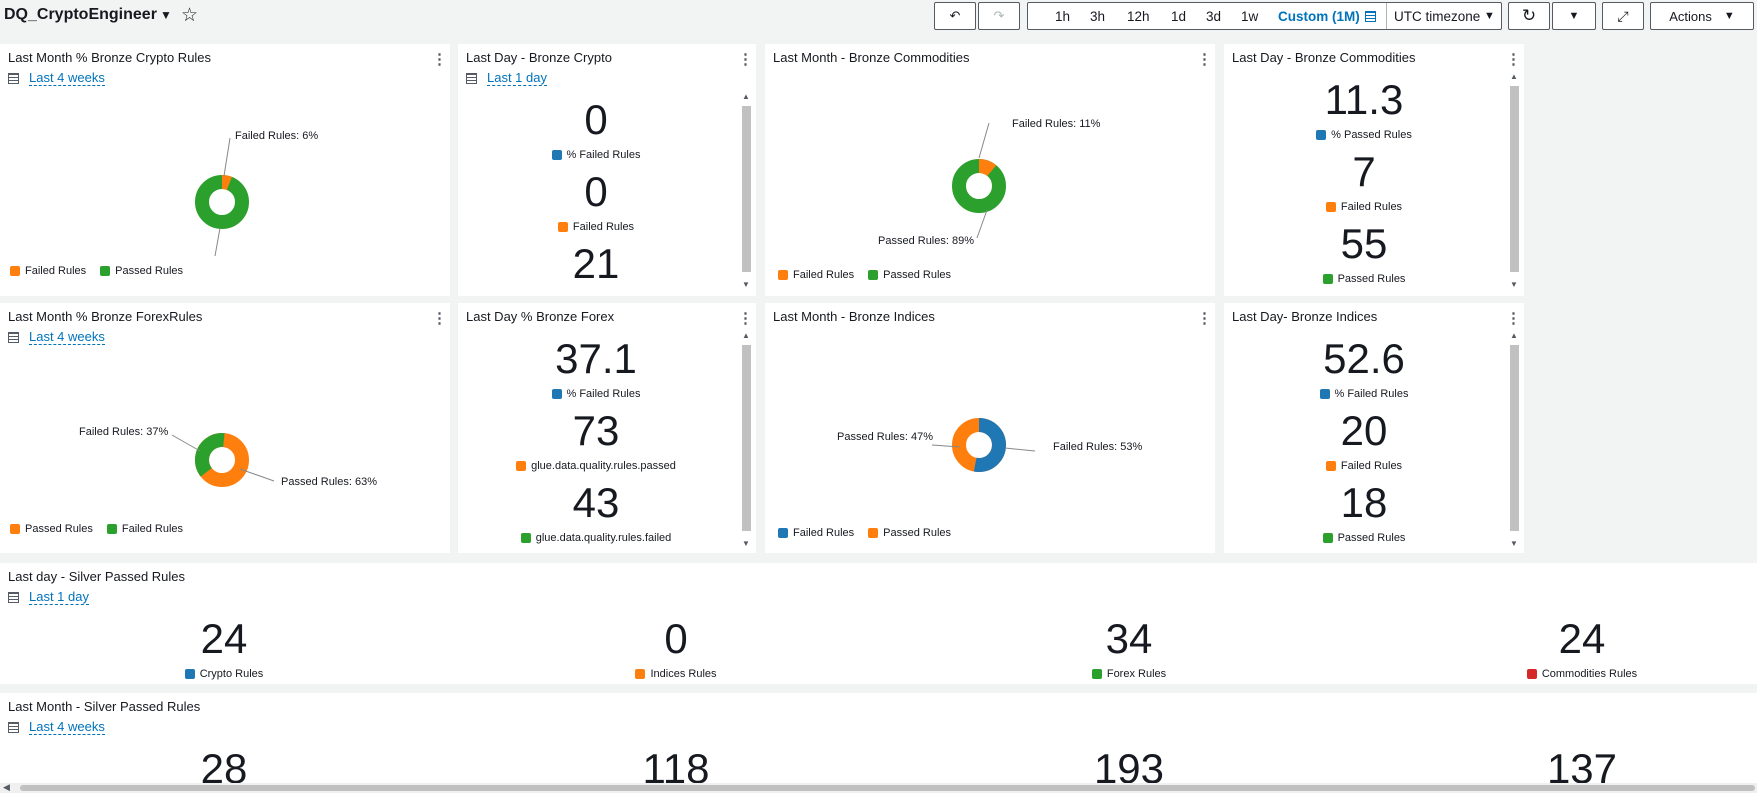  Describe the element at coordinates (1364, 279) in the screenshot. I see `value-label: Passed Rules` at that location.